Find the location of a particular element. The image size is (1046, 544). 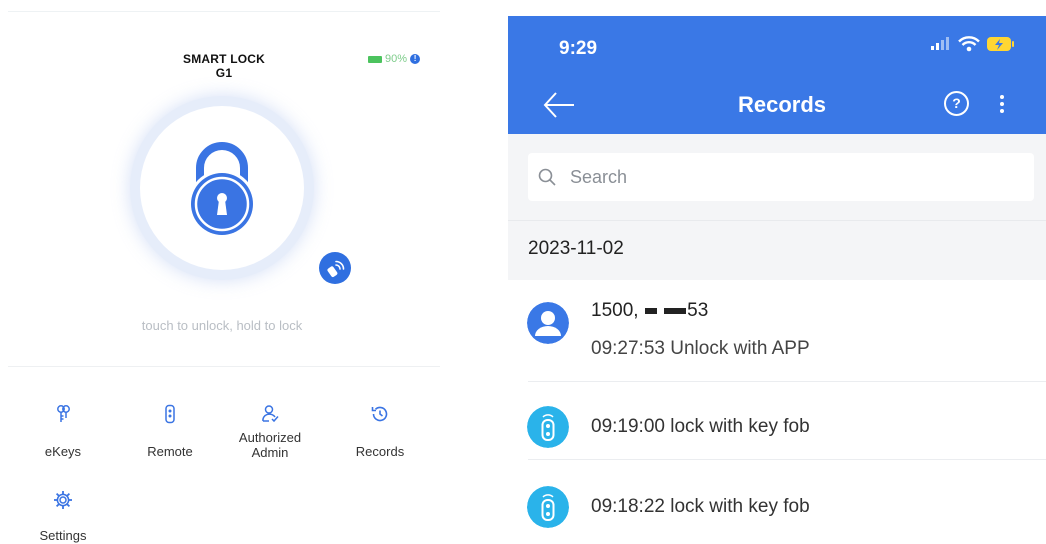

date-label: 2023-11-02 is located at coordinates (576, 248).